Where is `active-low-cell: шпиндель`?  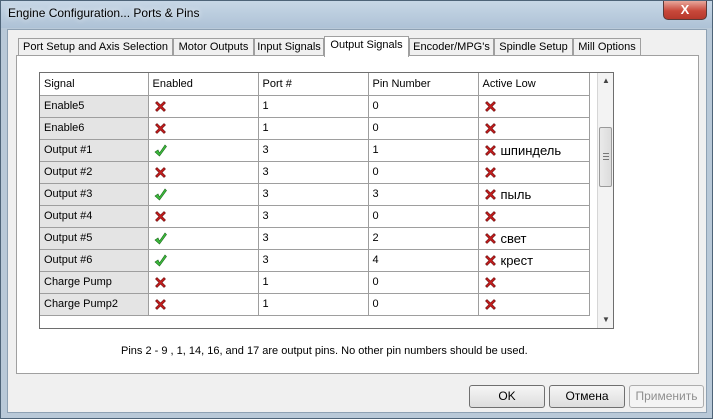 active-low-cell: шпиндель is located at coordinates (534, 150).